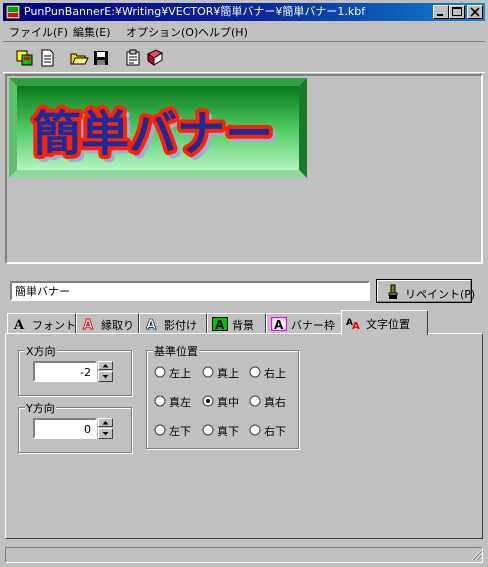 The image size is (488, 567). What do you see at coordinates (13, 12) in the screenshot?
I see `app-icon` at bounding box center [13, 12].